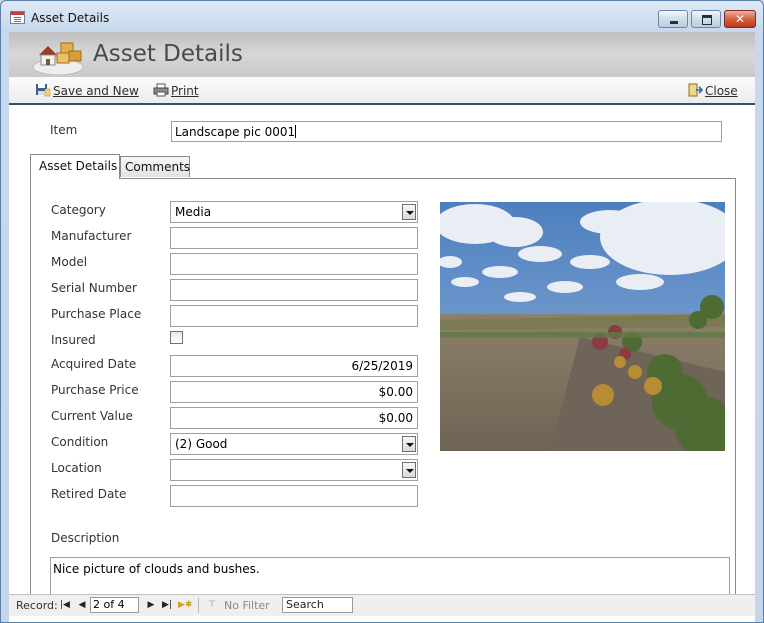  What do you see at coordinates (70, 18) in the screenshot?
I see `window-title: Asset Details` at bounding box center [70, 18].